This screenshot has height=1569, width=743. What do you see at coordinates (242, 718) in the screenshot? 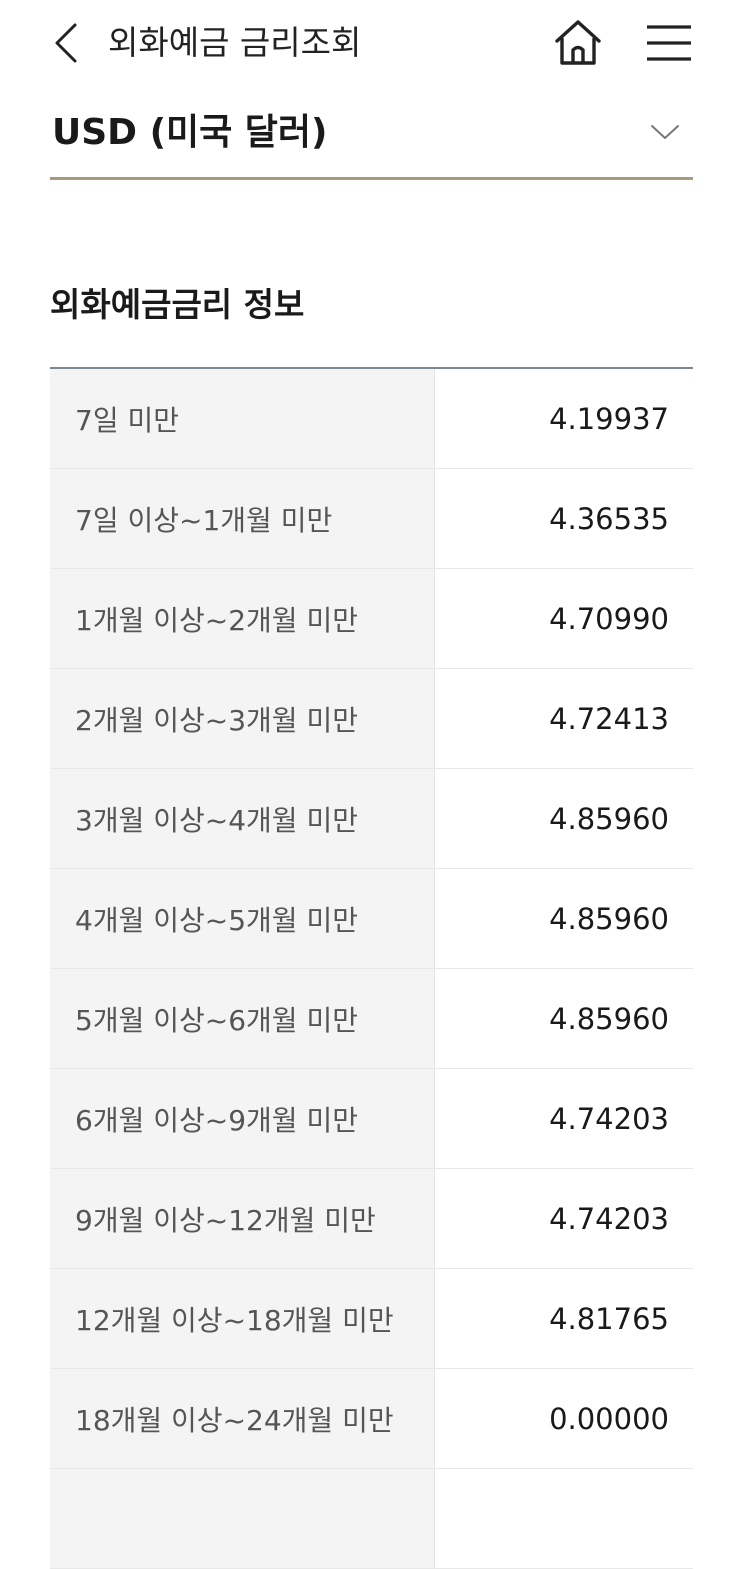
I see `rate-period-cell: 2개월 이상~3개월 미만` at bounding box center [242, 718].